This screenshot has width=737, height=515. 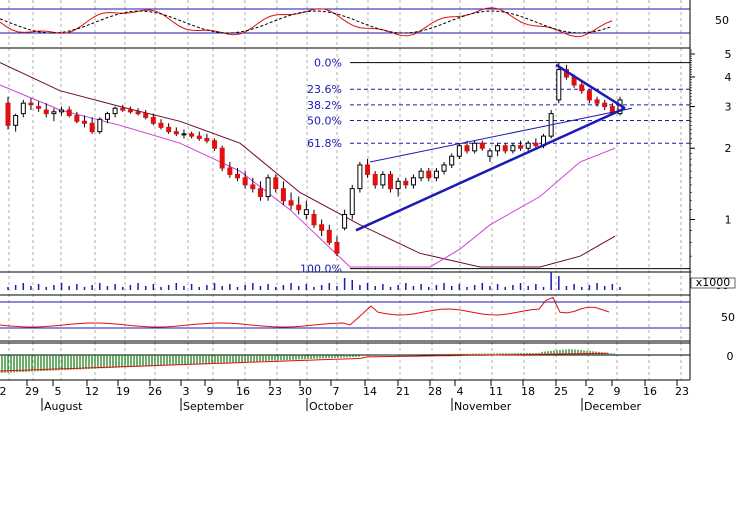 What do you see at coordinates (321, 269) in the screenshot?
I see `fib-level-label: 100.0%` at bounding box center [321, 269].